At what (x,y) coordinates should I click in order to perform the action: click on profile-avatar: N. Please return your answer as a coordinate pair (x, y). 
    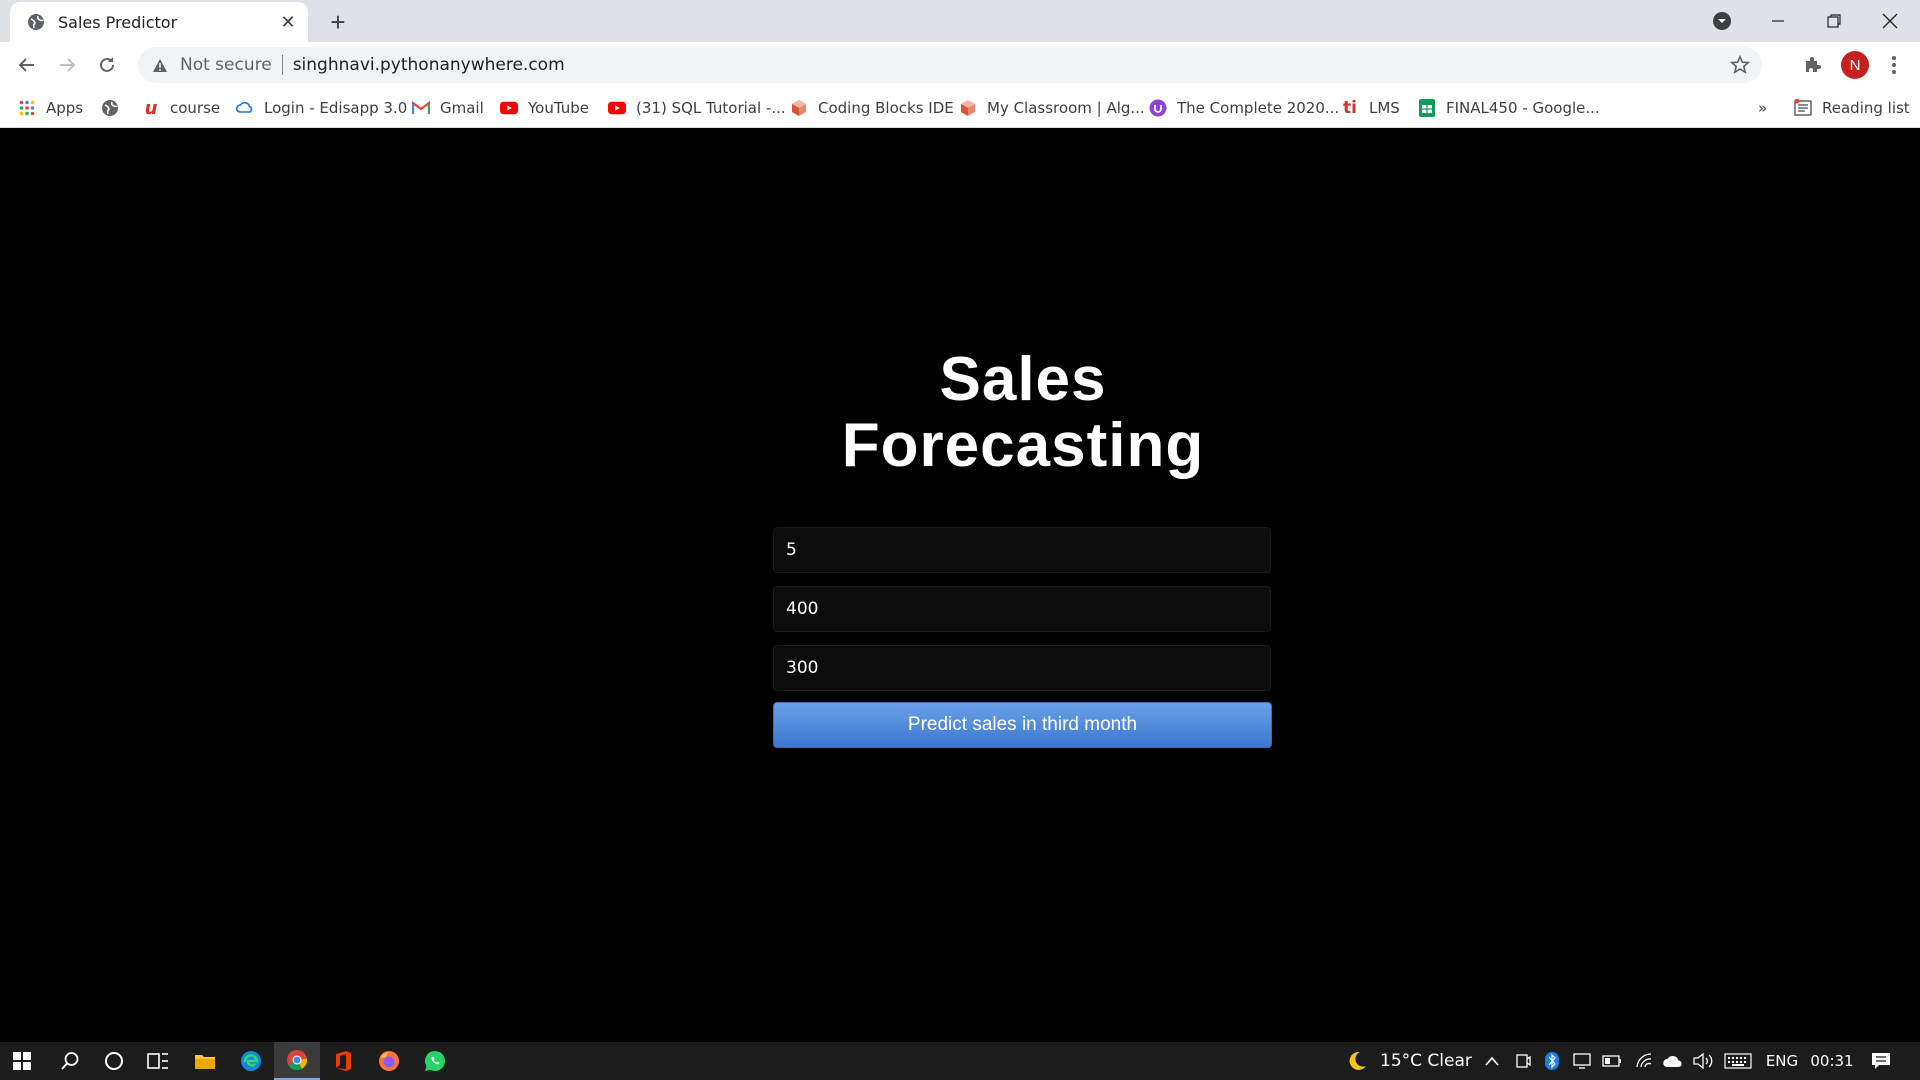
    Looking at the image, I should click on (1855, 65).